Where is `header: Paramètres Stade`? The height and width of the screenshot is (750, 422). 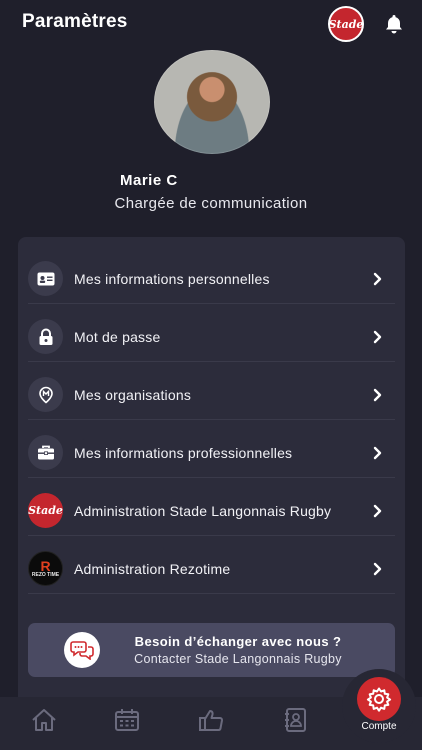
header: Paramètres Stade is located at coordinates (211, 24).